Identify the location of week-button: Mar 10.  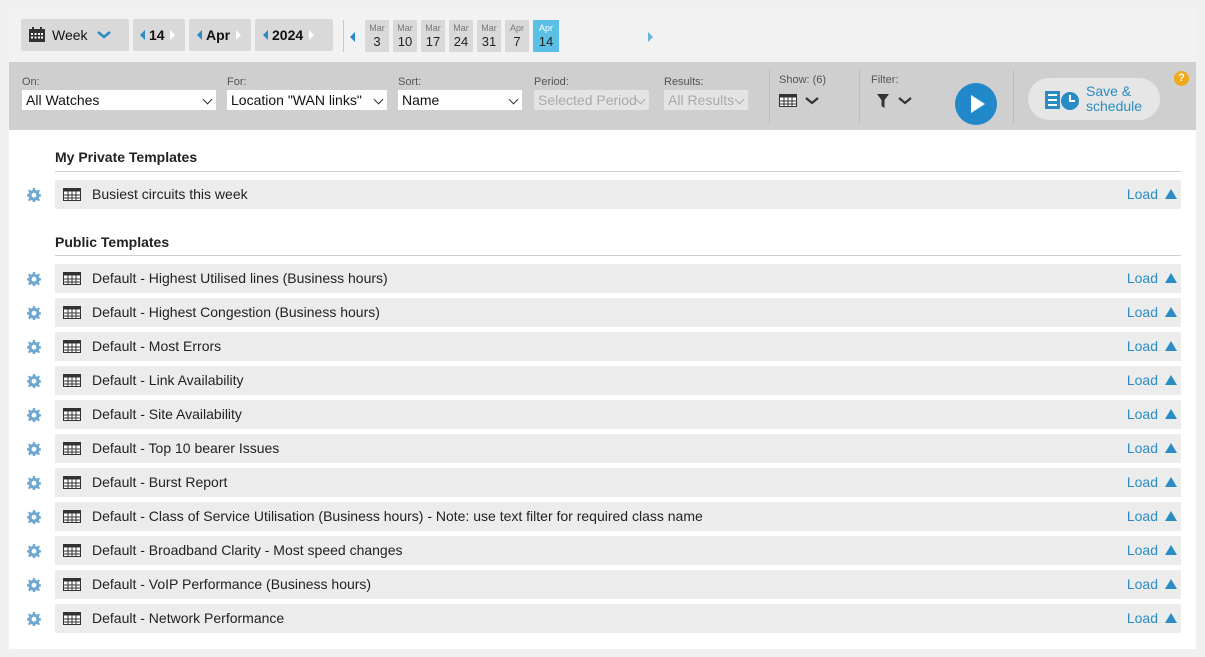
(405, 36).